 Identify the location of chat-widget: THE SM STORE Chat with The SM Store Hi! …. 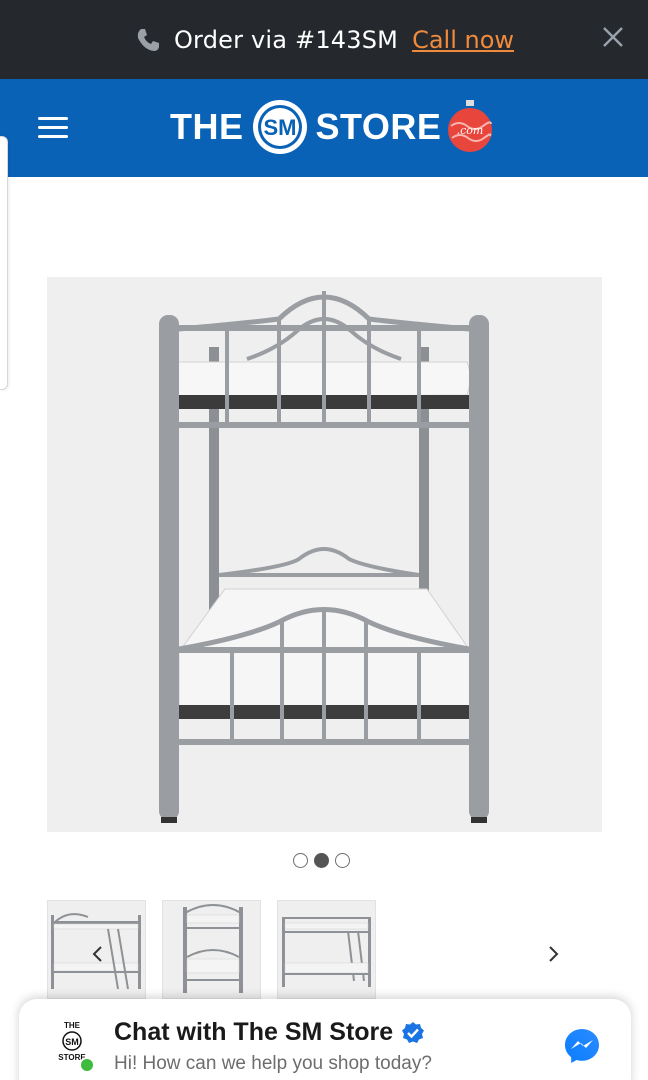
(325, 1039).